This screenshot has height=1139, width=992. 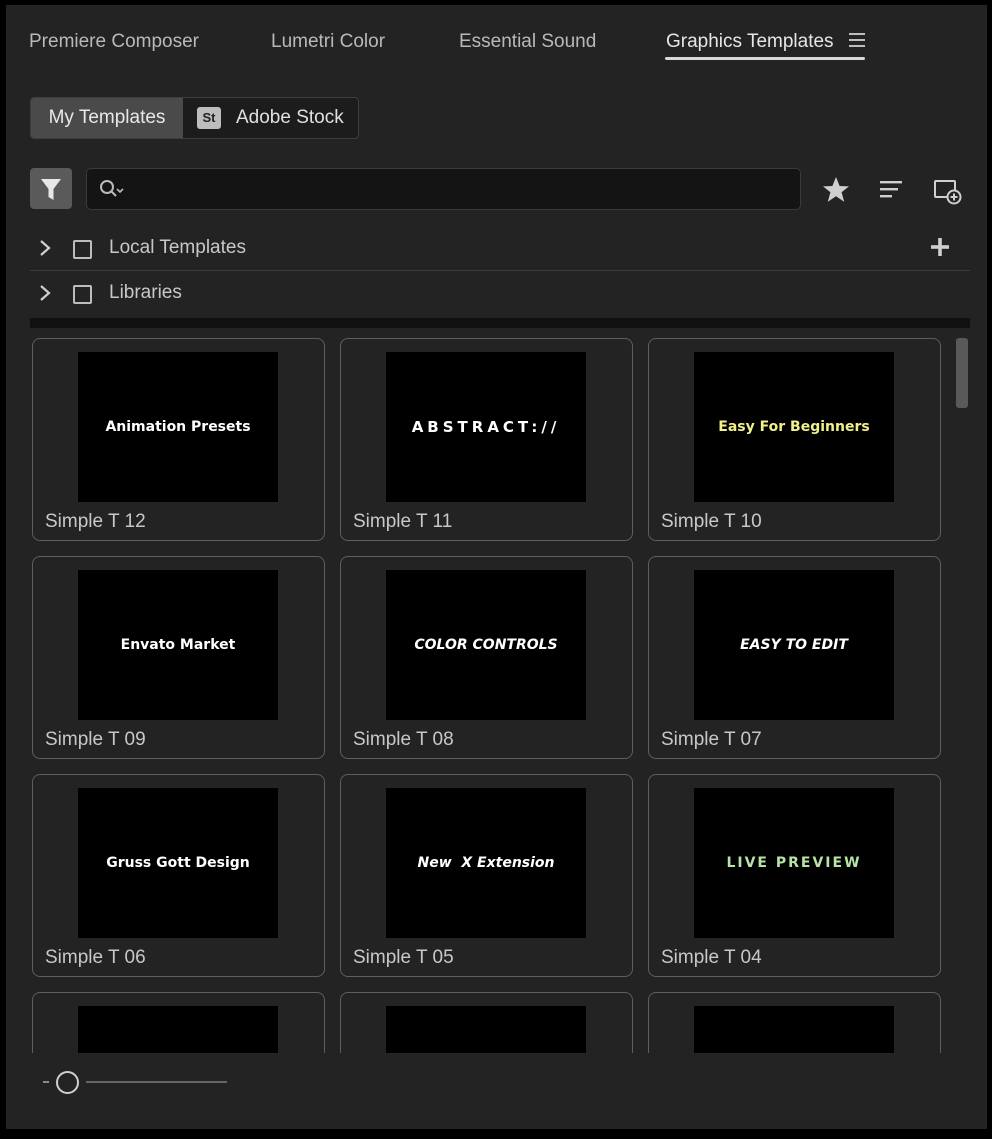 I want to click on template-thumbnail: Envato Market, so click(x=178, y=645).